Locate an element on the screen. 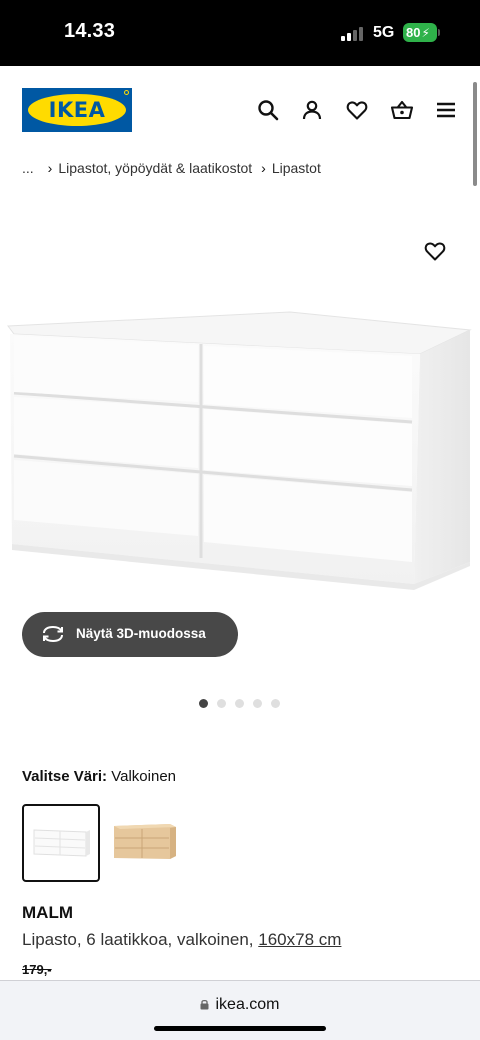  address-display: ikea.com is located at coordinates (240, 1005).